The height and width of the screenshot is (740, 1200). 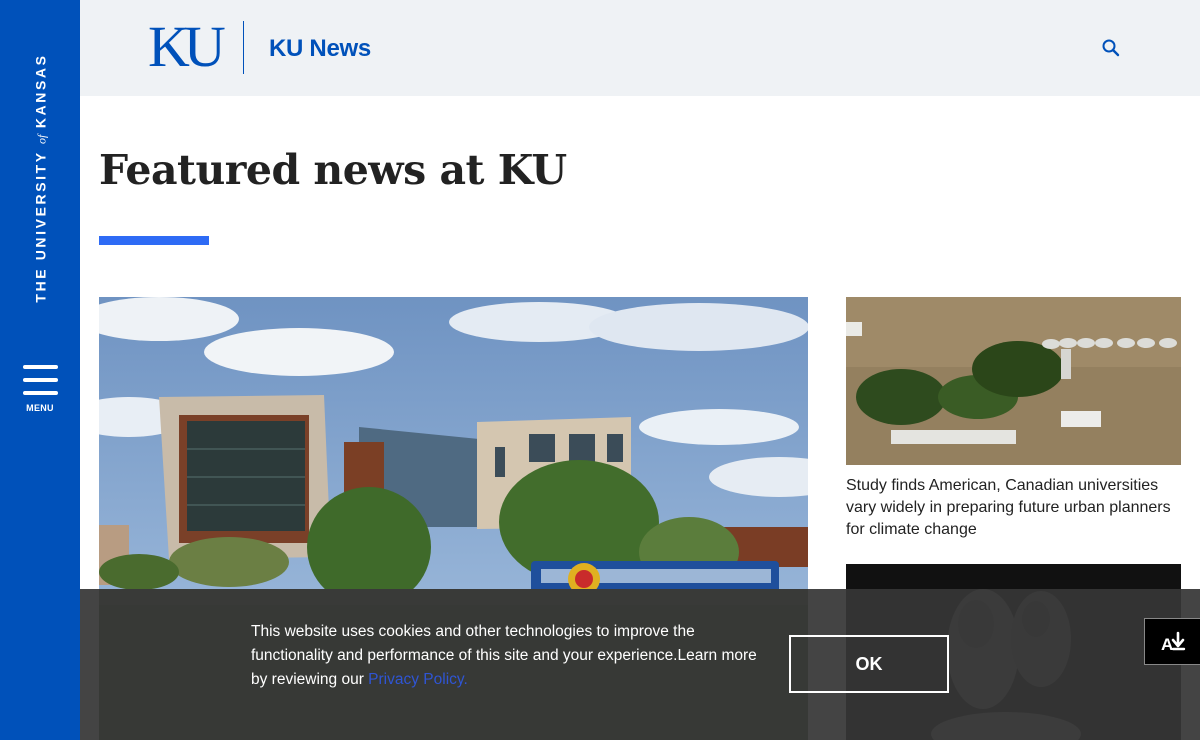 I want to click on search-button, so click(x=1111, y=48).